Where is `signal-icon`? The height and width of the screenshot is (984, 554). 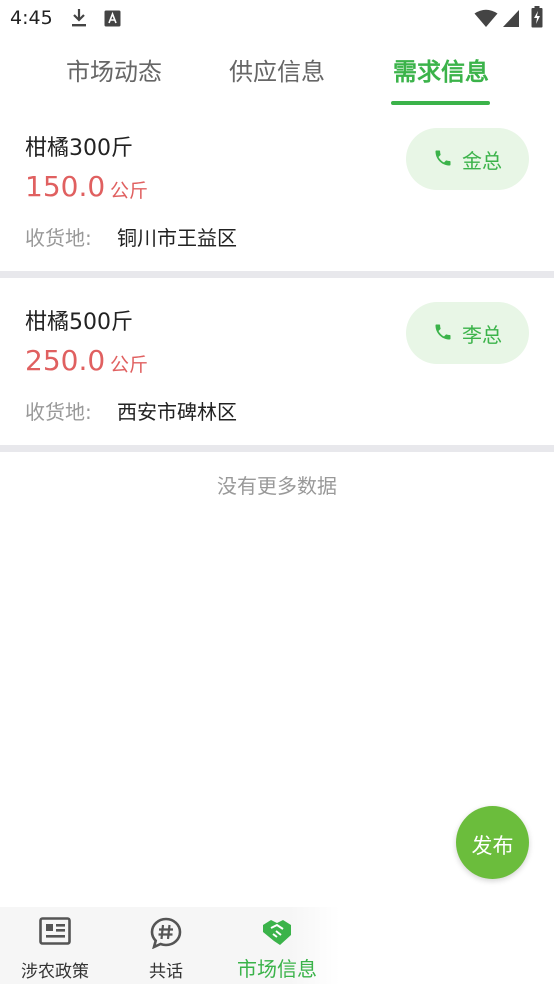
signal-icon is located at coordinates (511, 18).